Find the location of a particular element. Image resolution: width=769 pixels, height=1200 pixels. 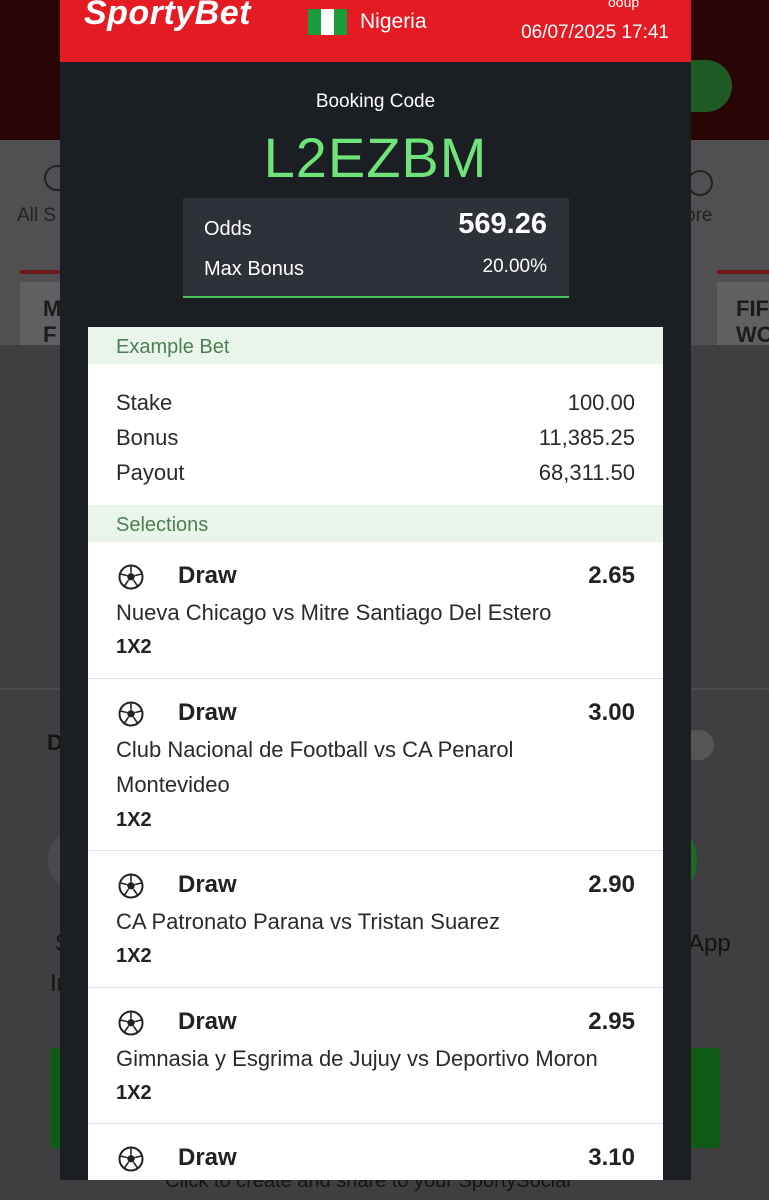

selection-odds: 2.65 is located at coordinates (611, 575).